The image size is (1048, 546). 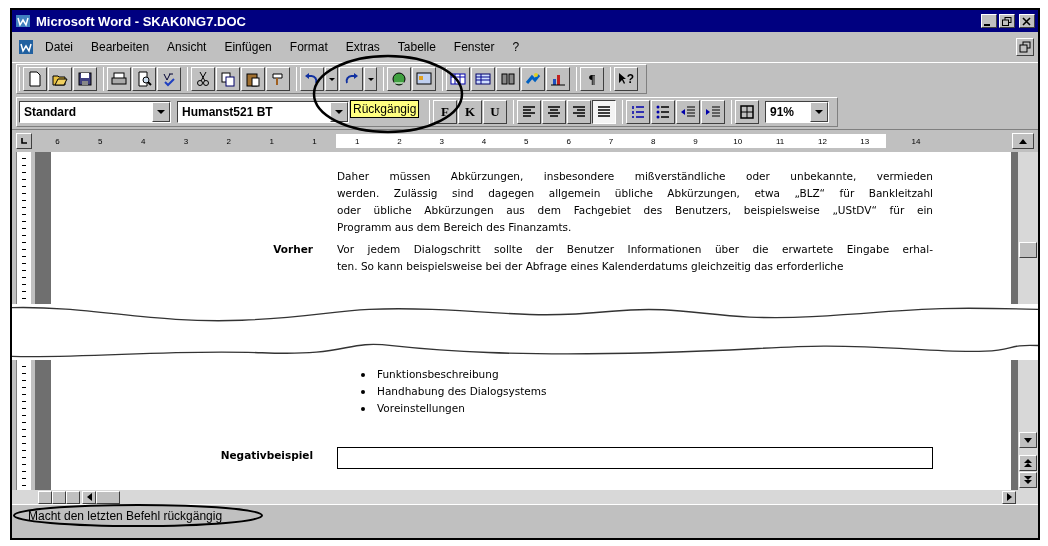 What do you see at coordinates (1009, 497) in the screenshot?
I see `scroll-right-button` at bounding box center [1009, 497].